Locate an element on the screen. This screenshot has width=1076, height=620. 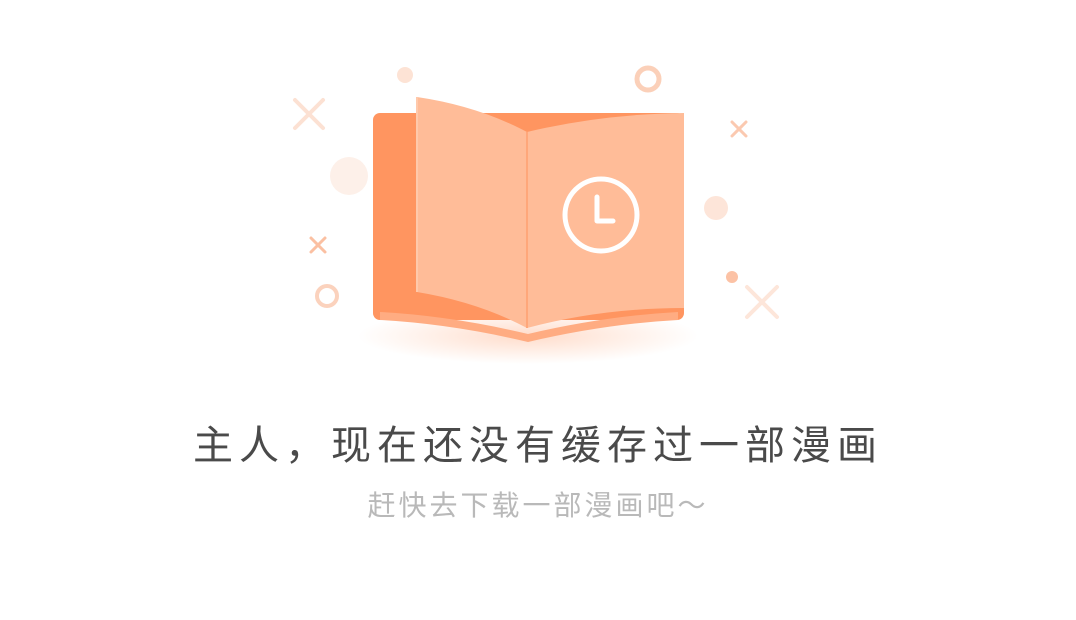
open-book-icon is located at coordinates (528, 230).